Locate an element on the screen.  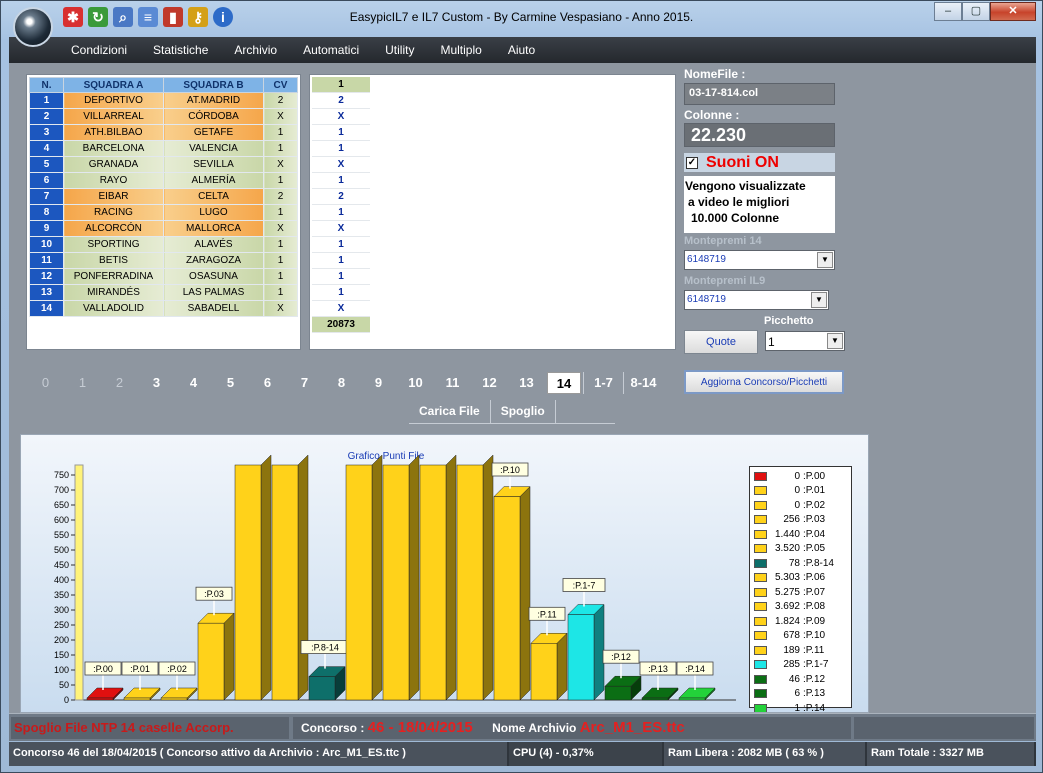
table-row: 8 RACING LUGO 1 is located at coordinates (163, 212).